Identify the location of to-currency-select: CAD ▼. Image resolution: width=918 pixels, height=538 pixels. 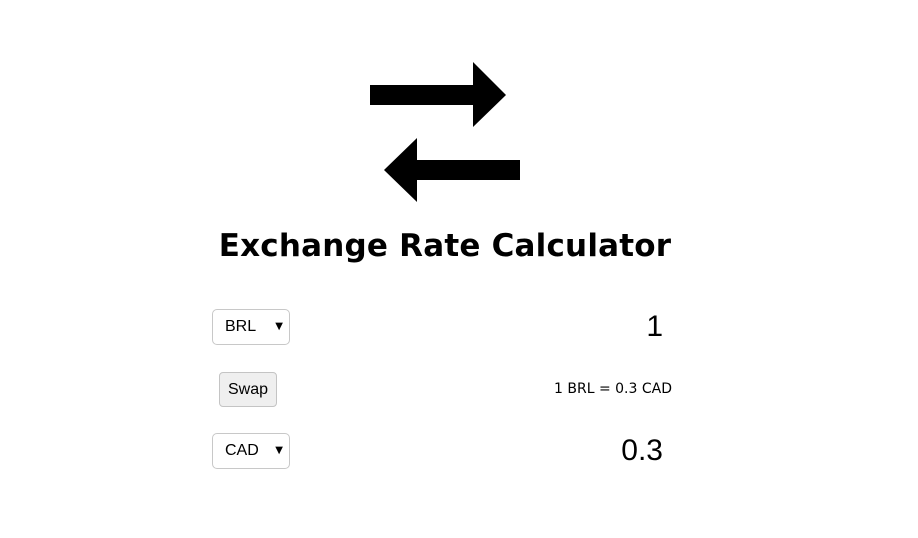
(251, 451).